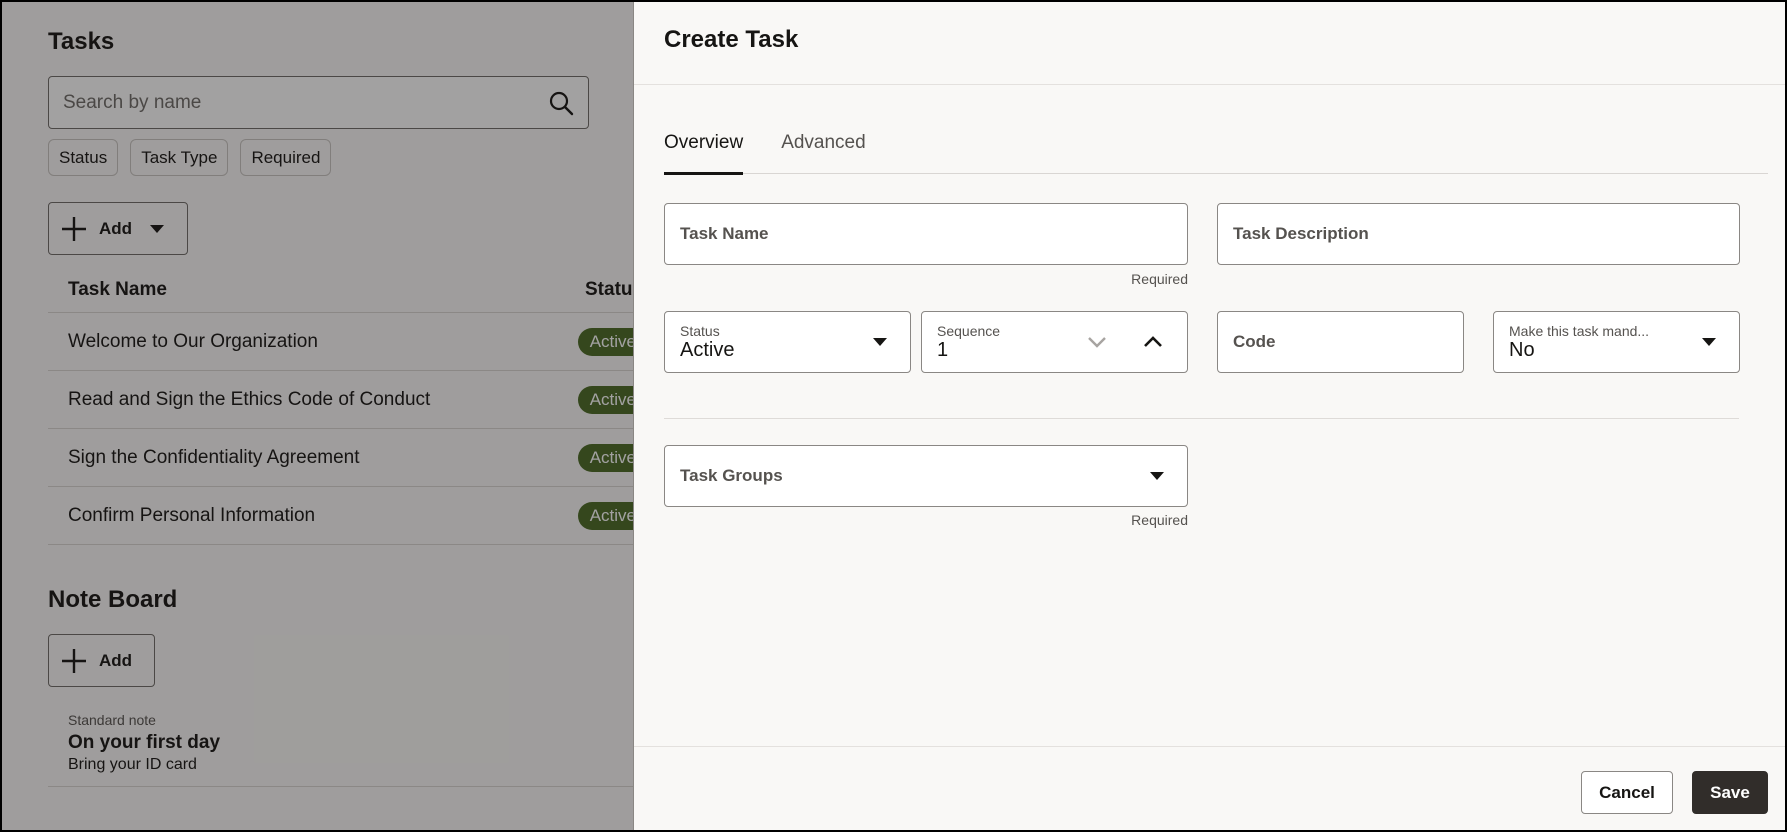  Describe the element at coordinates (926, 476) in the screenshot. I see `task-groups-select: Task Groups` at that location.